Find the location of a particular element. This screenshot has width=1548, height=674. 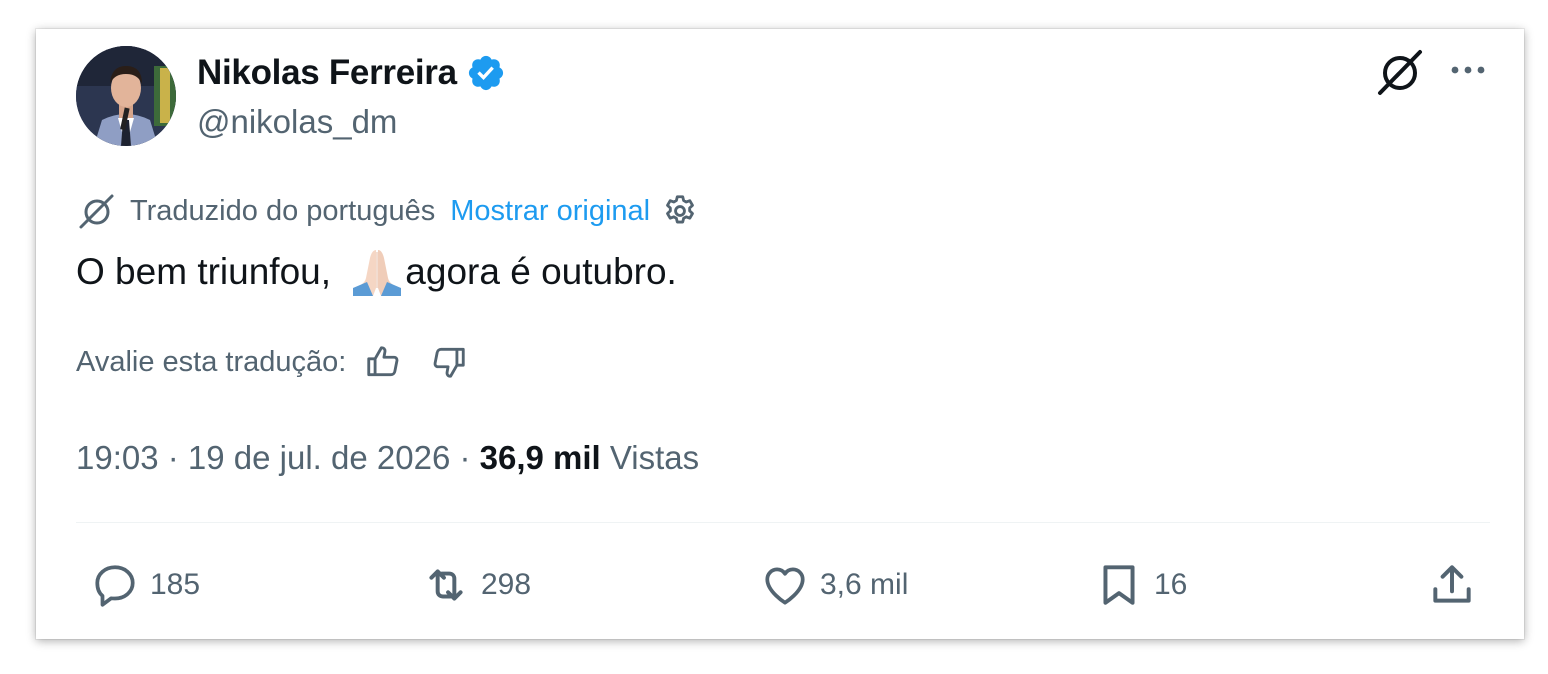

retweet-button: 298 is located at coordinates (476, 585).